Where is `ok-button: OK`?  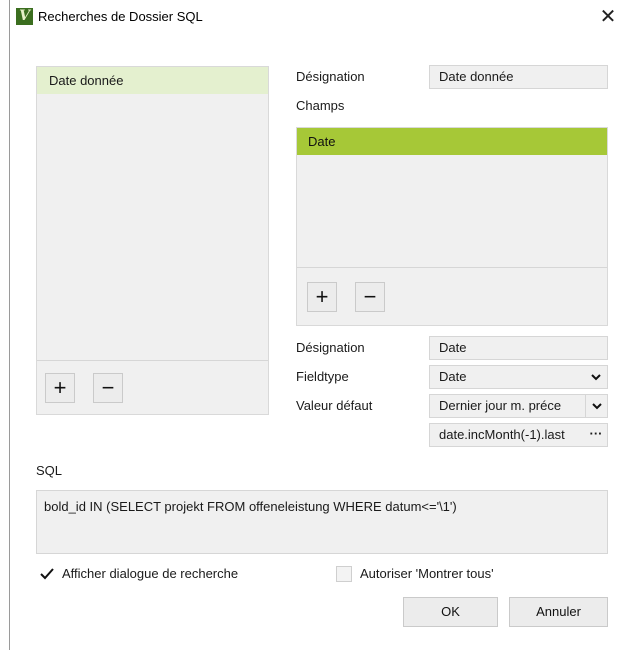 ok-button: OK is located at coordinates (450, 612).